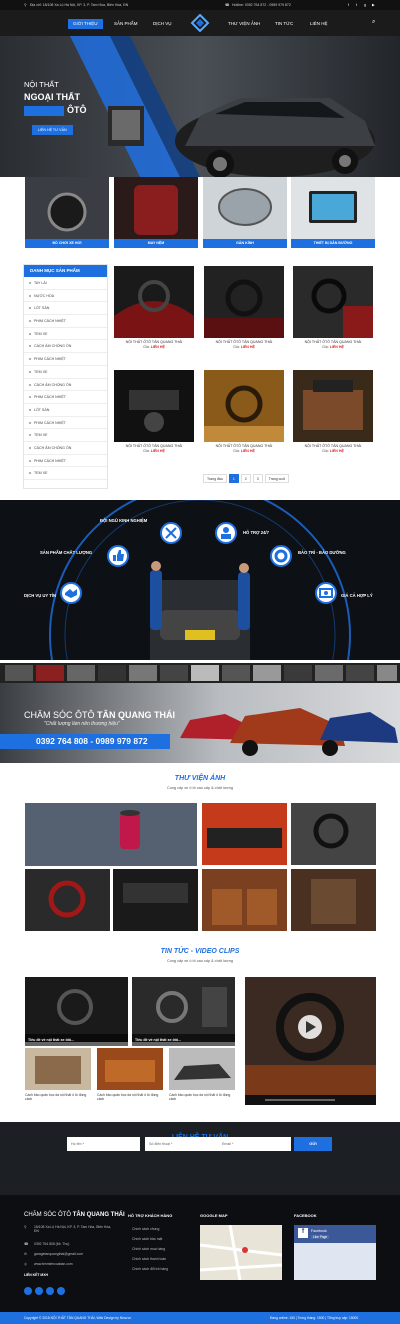 Image resolution: width=400 pixels, height=1324 pixels. I want to click on price-label: Giá:, so click(236, 451).